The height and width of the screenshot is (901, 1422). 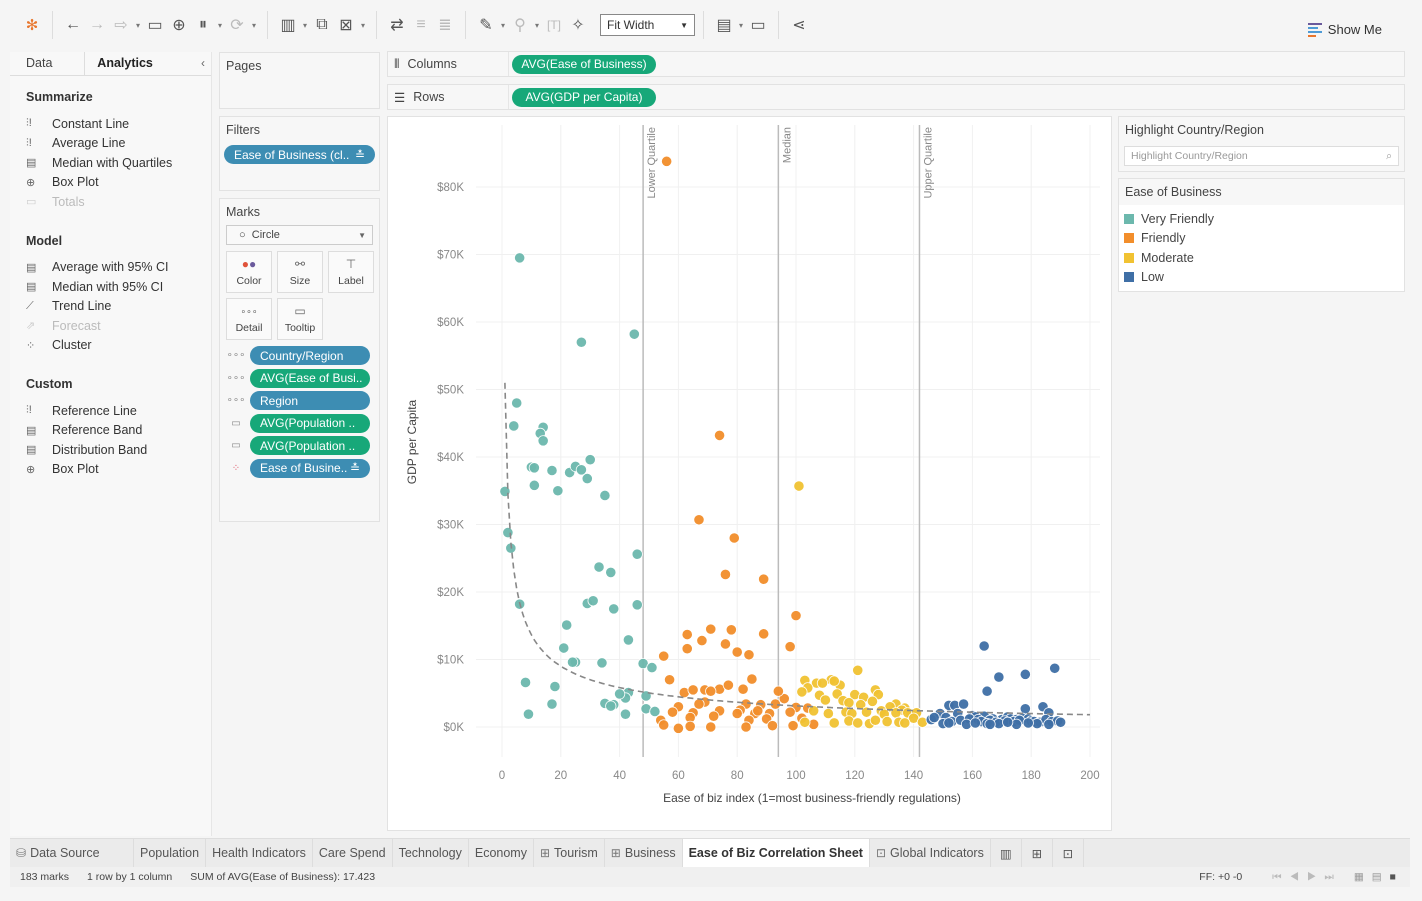 I want to click on marks-field-row: ▭ AVG(Population .., so click(x=299, y=445).